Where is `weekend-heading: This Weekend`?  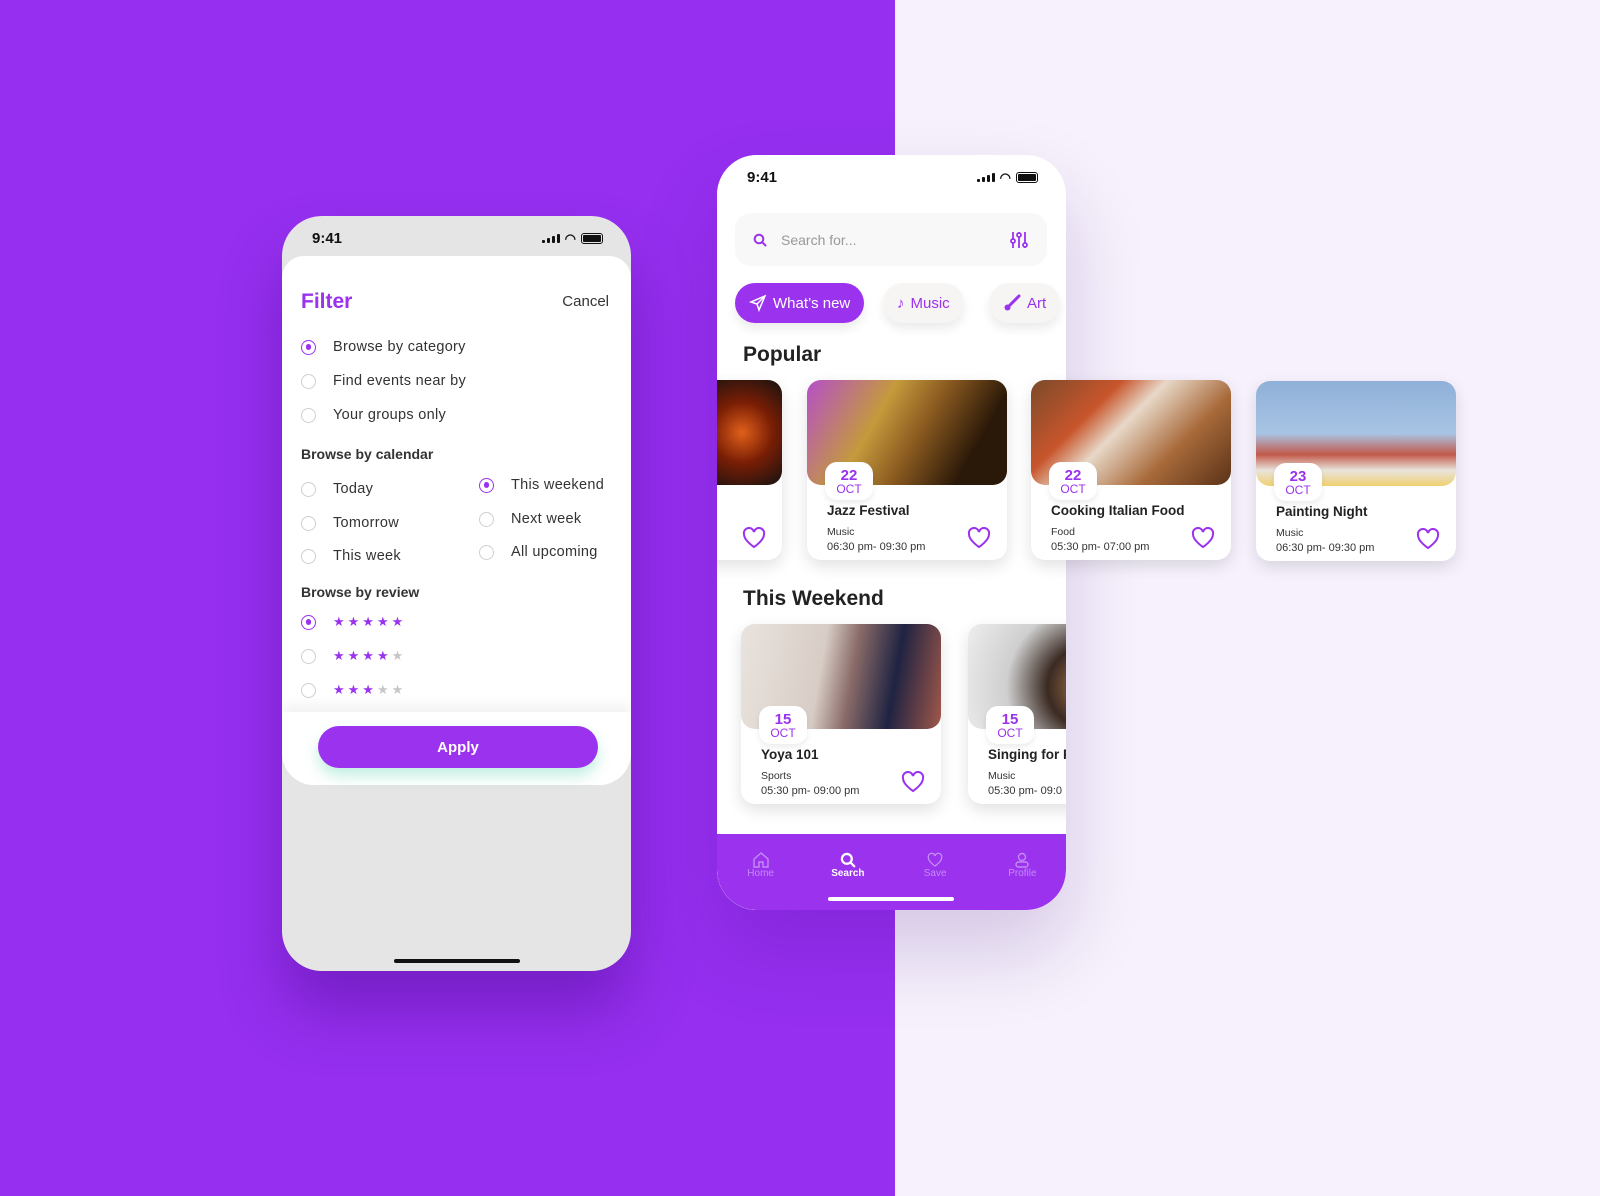 weekend-heading: This Weekend is located at coordinates (813, 598).